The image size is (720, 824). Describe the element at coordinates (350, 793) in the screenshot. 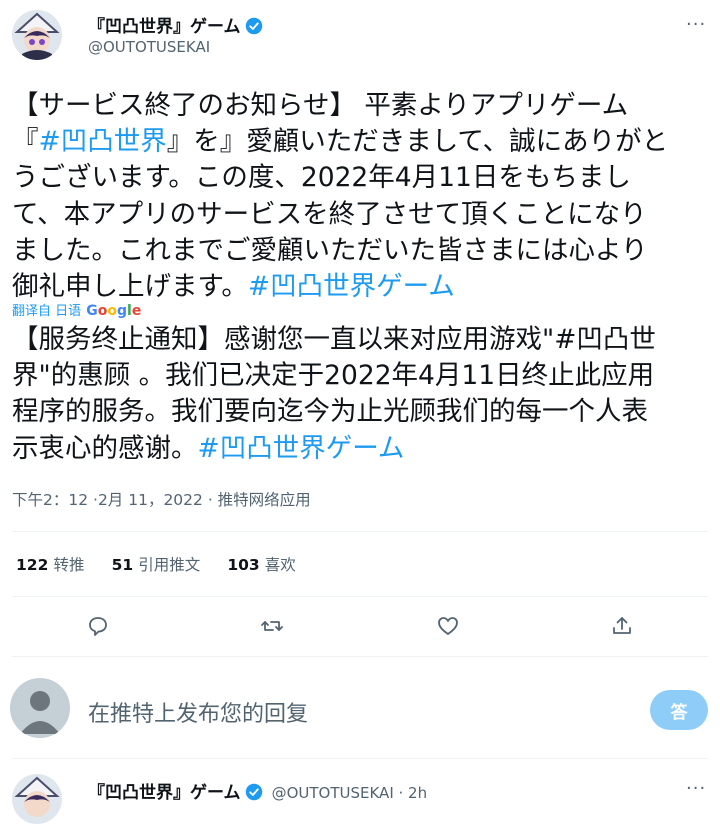

I see `handle-time: @OUTOTUSEKAI · 2h` at that location.